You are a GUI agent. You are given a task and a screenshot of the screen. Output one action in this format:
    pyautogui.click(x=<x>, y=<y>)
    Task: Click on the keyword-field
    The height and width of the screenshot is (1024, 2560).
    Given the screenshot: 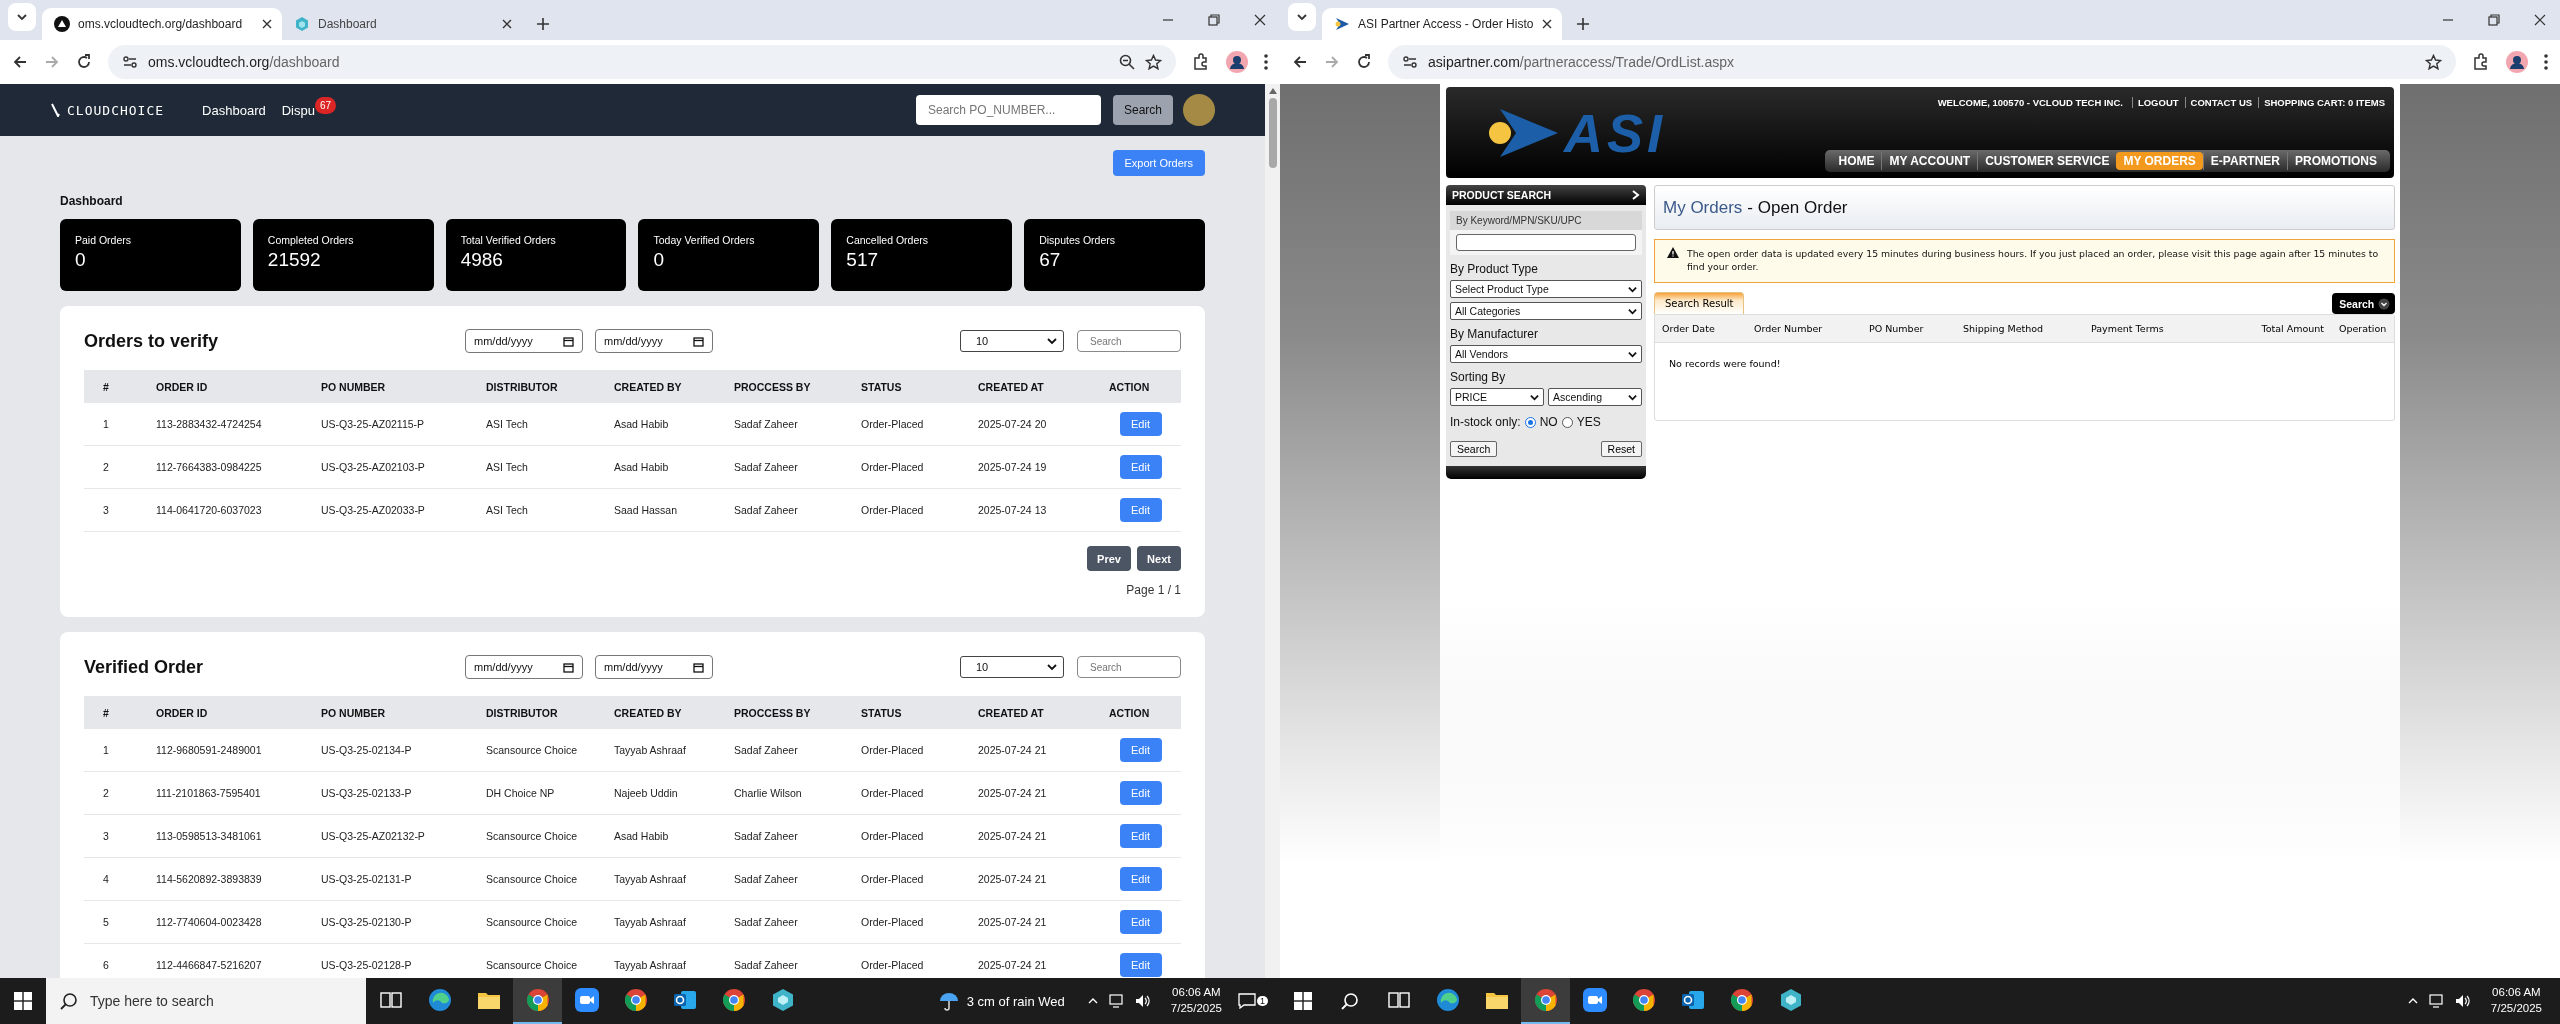 What is the action you would take?
    pyautogui.click(x=1546, y=242)
    